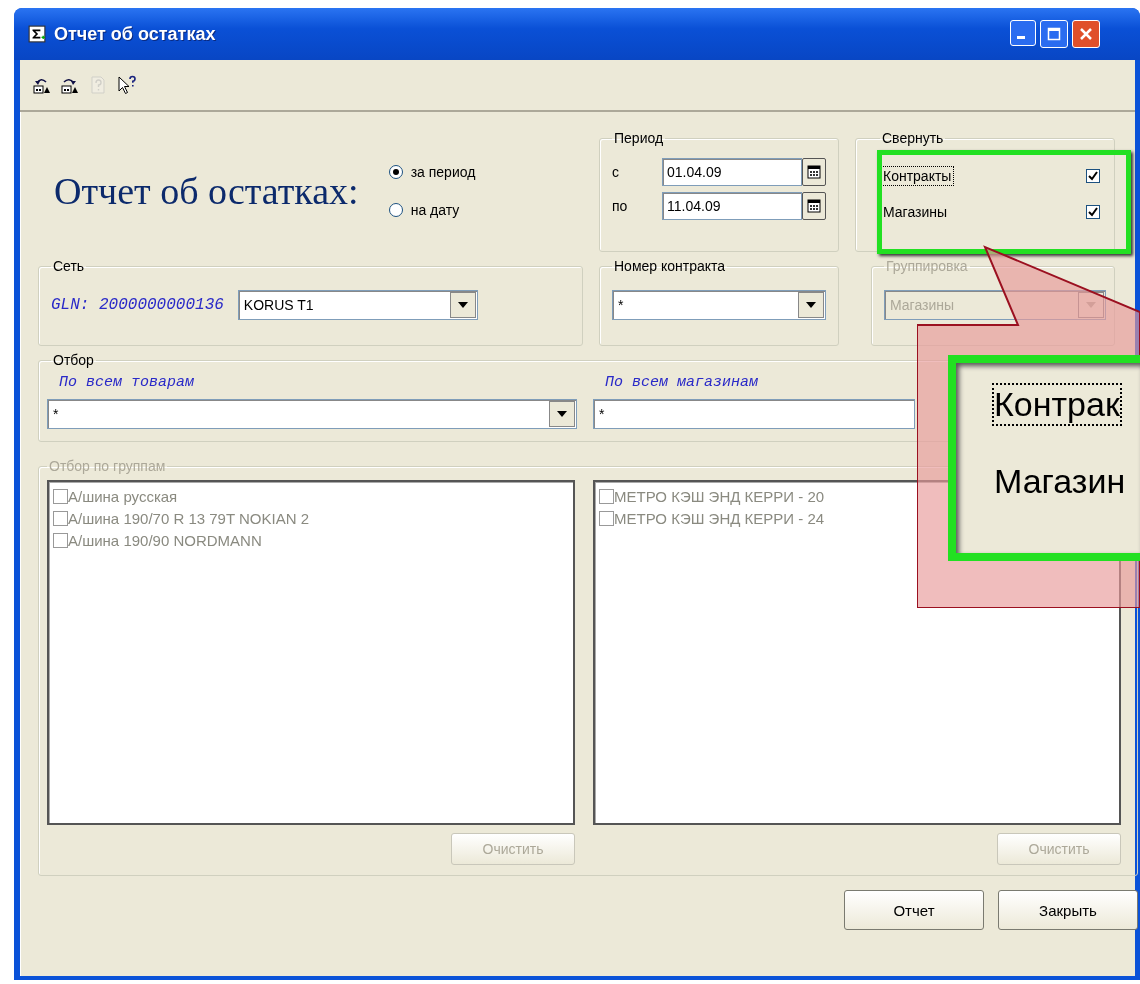 This screenshot has width=1140, height=984. What do you see at coordinates (1060, 481) in the screenshot?
I see `magnified-label: Магазин` at bounding box center [1060, 481].